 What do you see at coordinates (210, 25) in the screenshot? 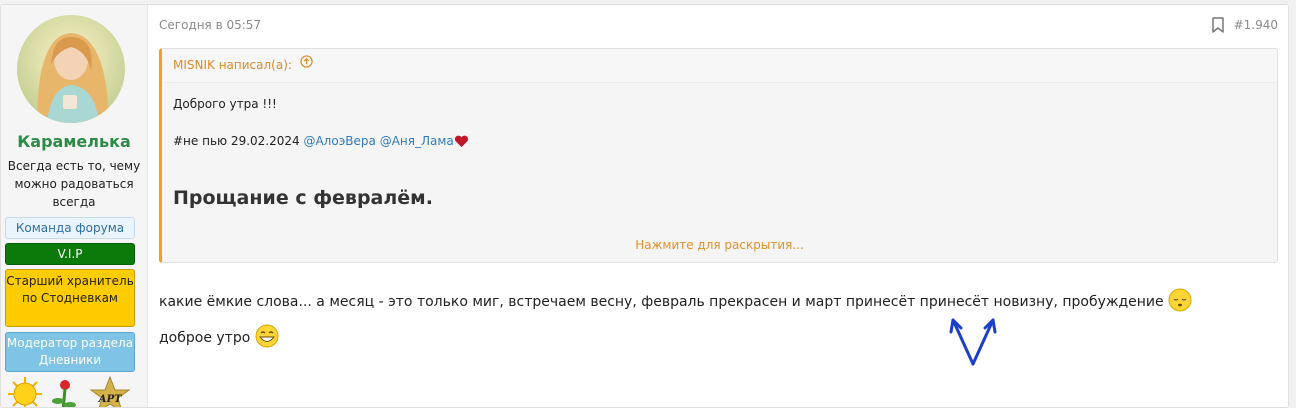
I see `post-date: Сегодня в 05:57` at bounding box center [210, 25].